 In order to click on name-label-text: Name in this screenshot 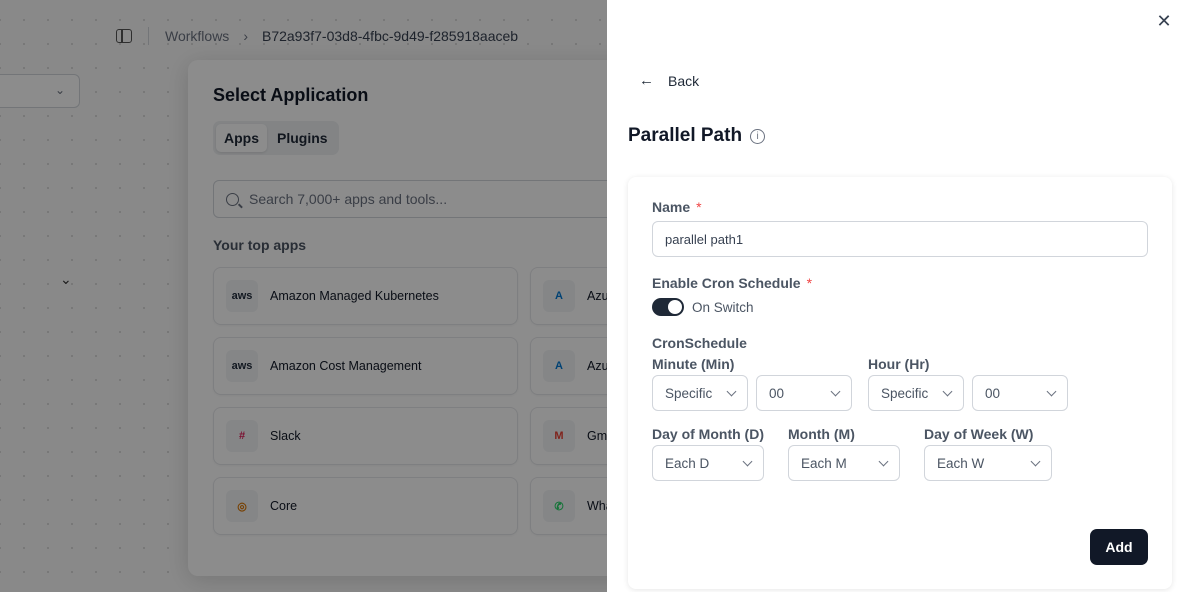, I will do `click(671, 207)`.